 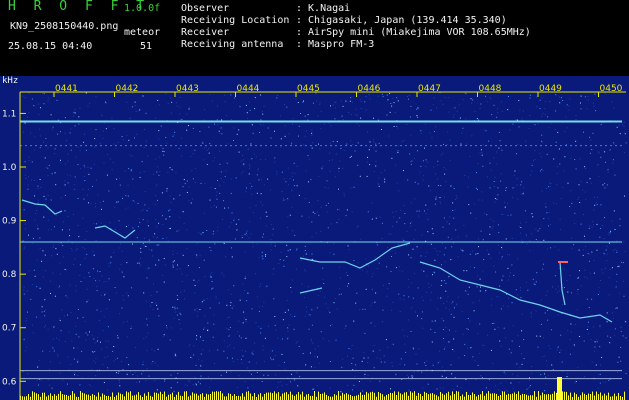 What do you see at coordinates (9, 275) in the screenshot?
I see `y-tick-label: 0.8` at bounding box center [9, 275].